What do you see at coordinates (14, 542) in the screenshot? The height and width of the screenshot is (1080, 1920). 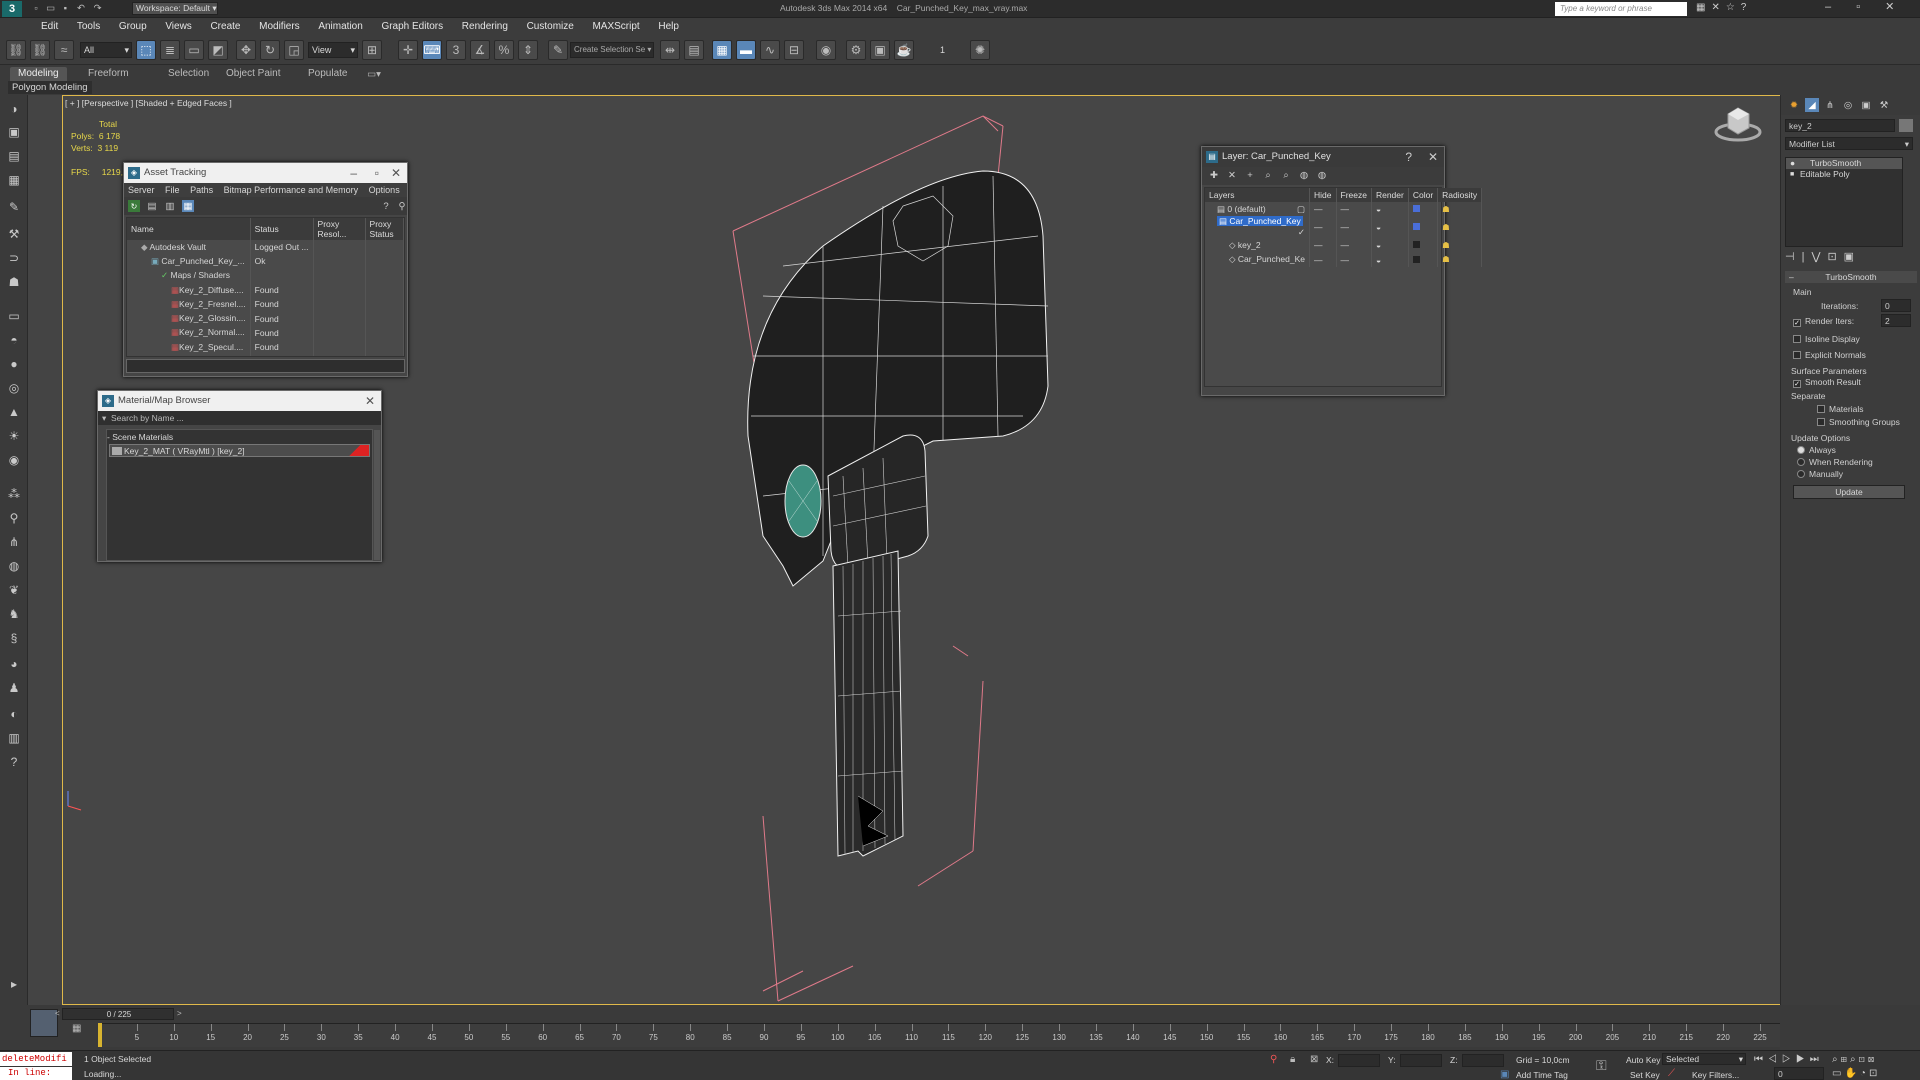 I see `hierarchy-icon: ⋔` at bounding box center [14, 542].